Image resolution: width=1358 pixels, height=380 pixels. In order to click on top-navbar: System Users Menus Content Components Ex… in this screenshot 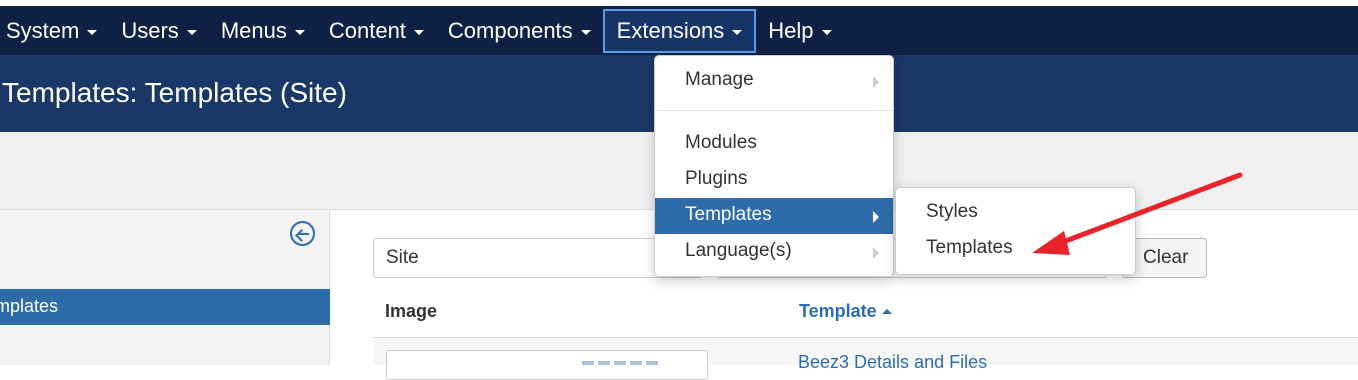, I will do `click(679, 27)`.